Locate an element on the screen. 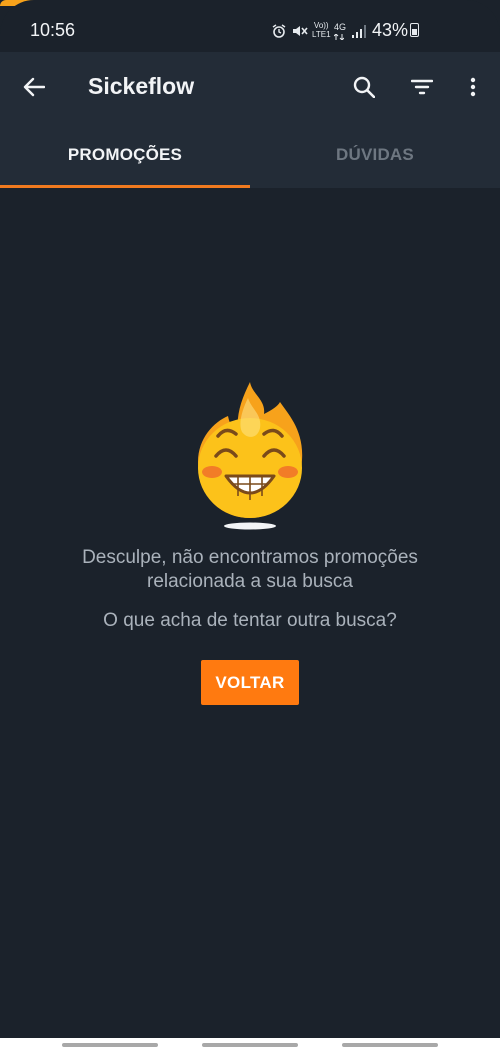 This screenshot has height=1056, width=500. tab-promocoes: PROMOÇÕES is located at coordinates (125, 155).